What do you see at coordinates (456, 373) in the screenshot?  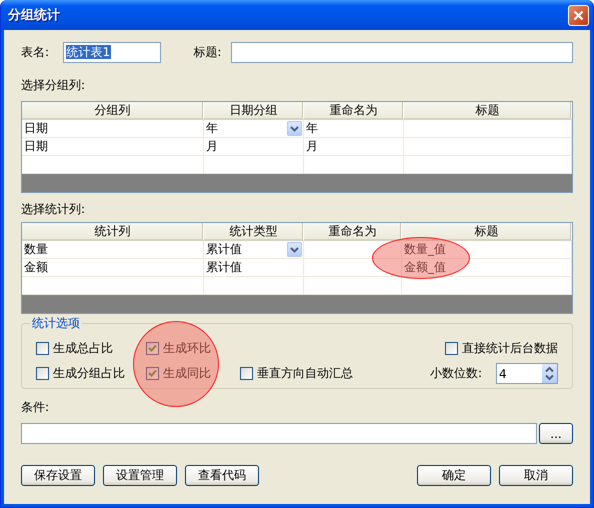 I see `field-label: 小数位数:` at bounding box center [456, 373].